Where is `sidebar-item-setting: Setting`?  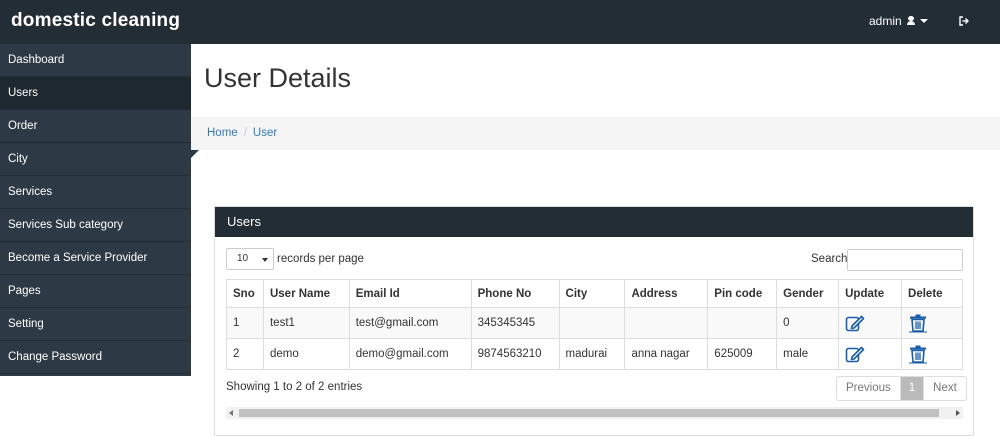 sidebar-item-setting: Setting is located at coordinates (95, 324).